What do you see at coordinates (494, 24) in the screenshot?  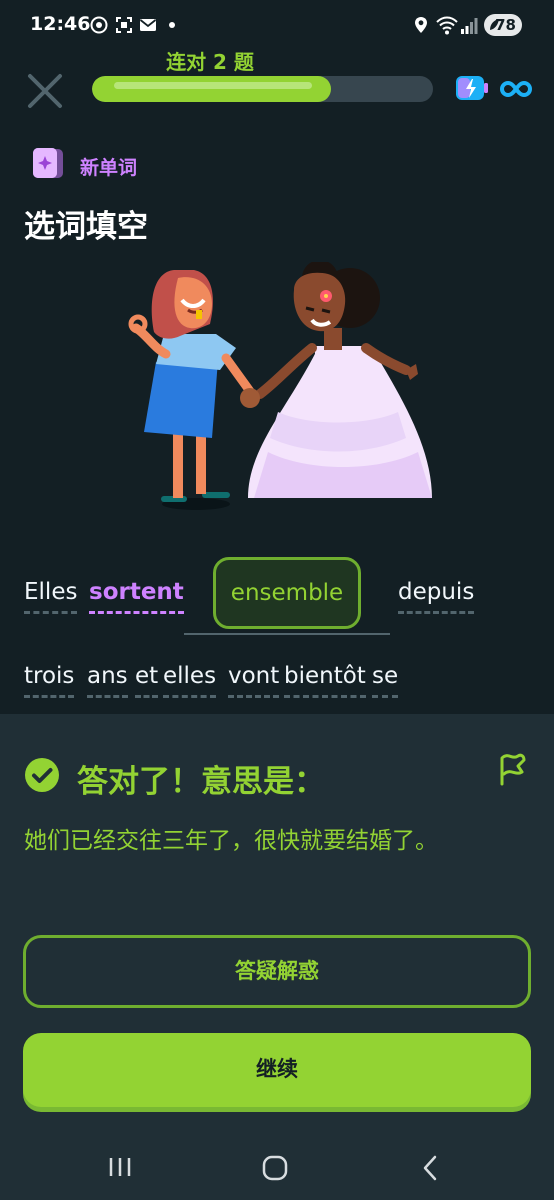 I see `battery-saver-icon` at bounding box center [494, 24].